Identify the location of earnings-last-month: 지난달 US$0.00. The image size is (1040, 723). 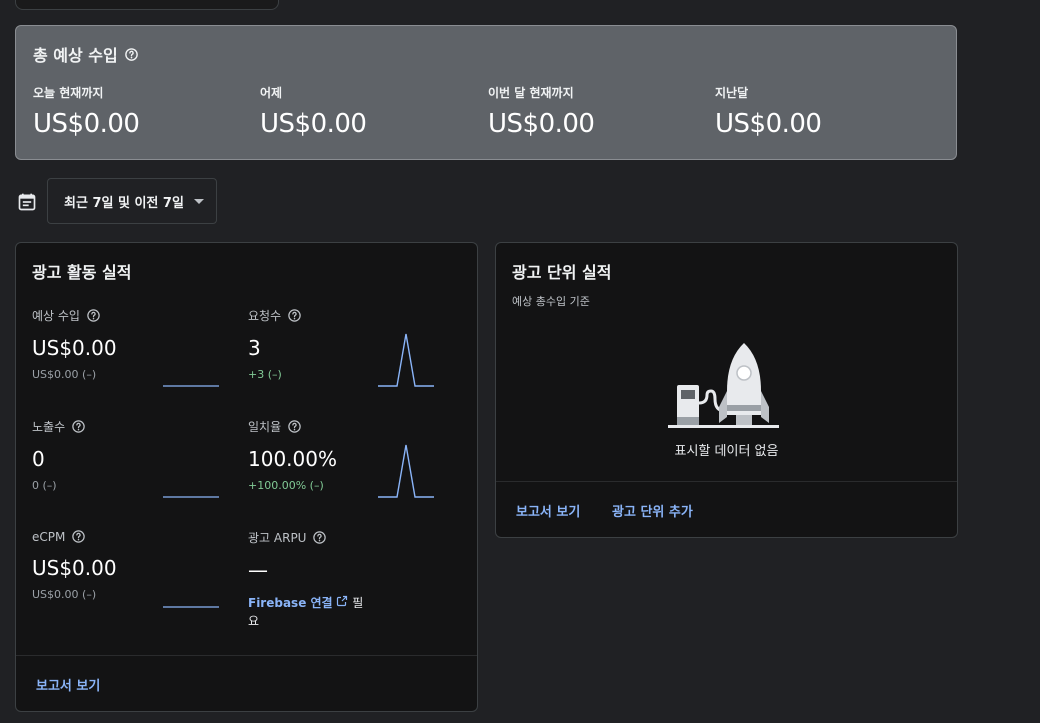
(768, 111).